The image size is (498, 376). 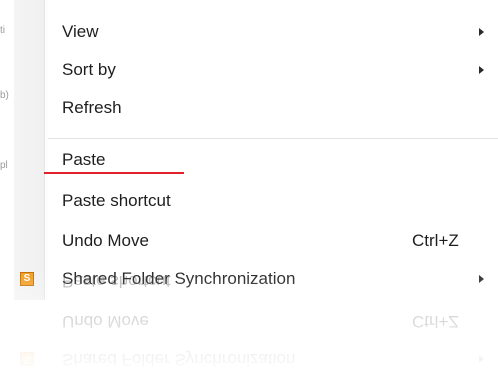 I want to click on highlight-underline, so click(x=114, y=173).